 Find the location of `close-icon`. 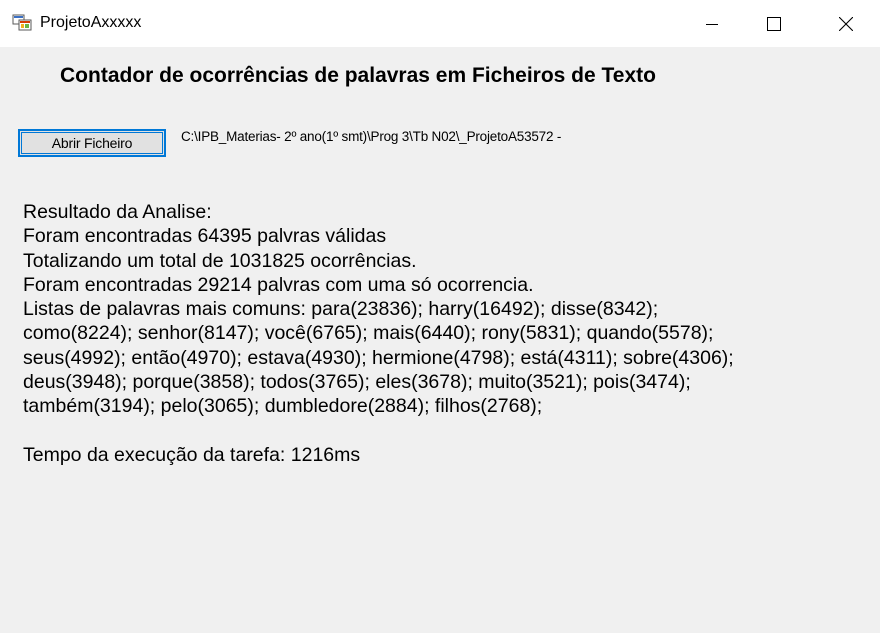

close-icon is located at coordinates (846, 23).